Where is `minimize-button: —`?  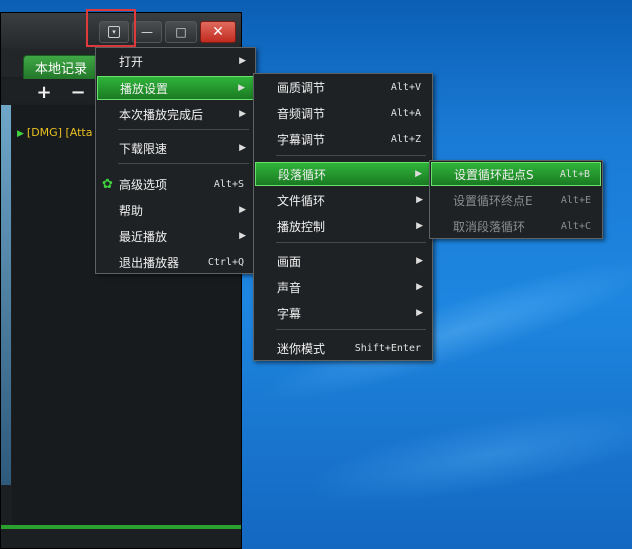
minimize-button: — is located at coordinates (147, 32).